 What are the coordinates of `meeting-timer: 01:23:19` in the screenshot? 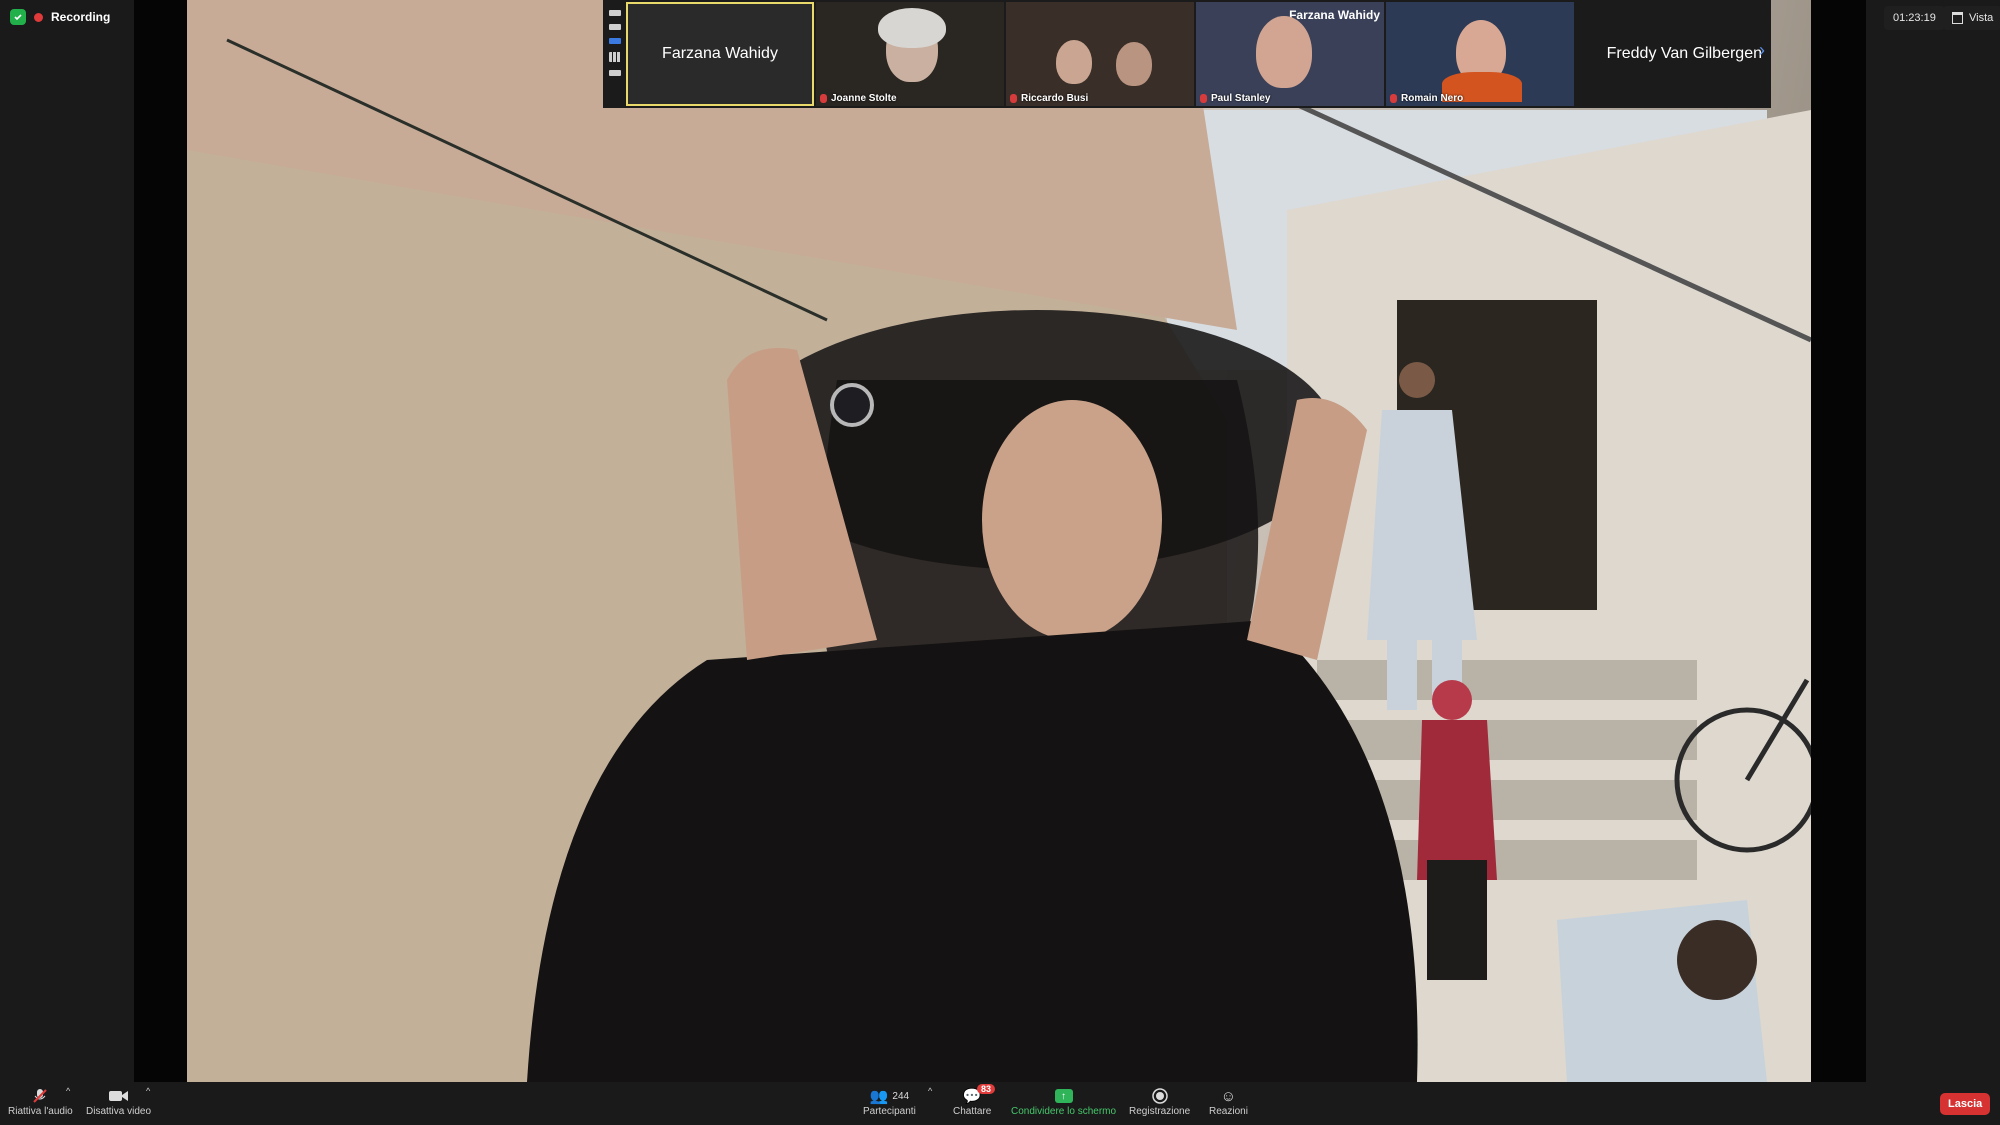 It's located at (1914, 18).